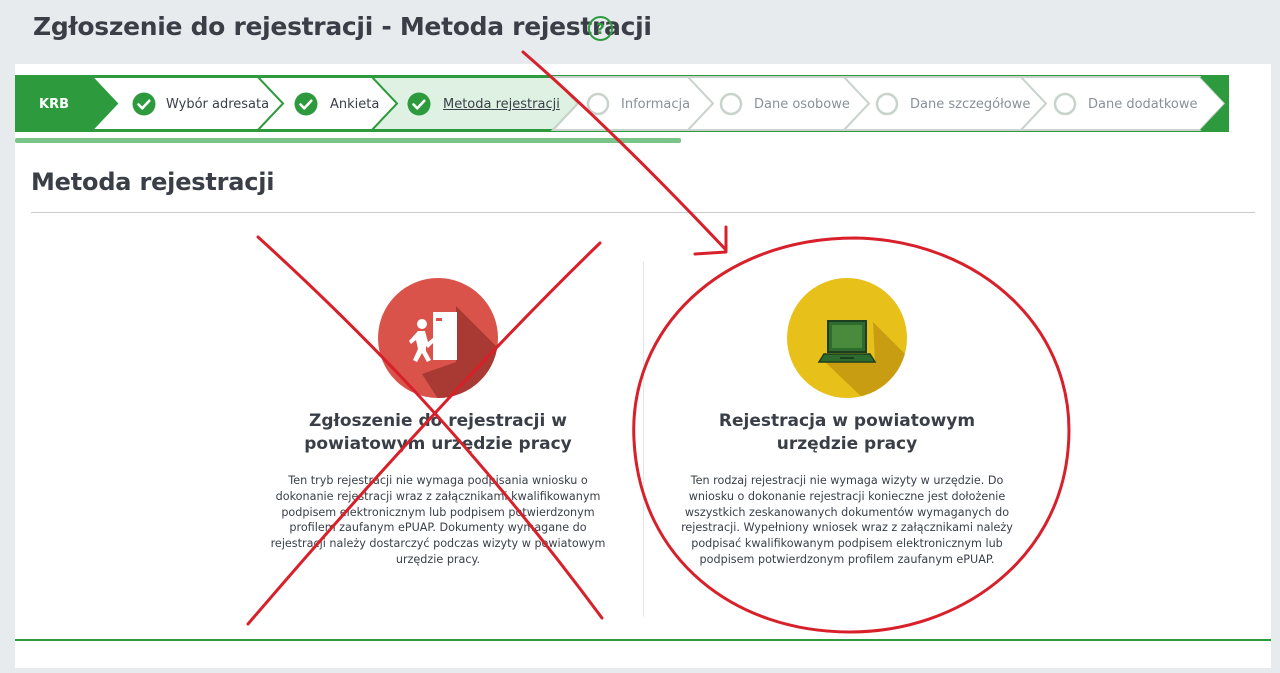 The width and height of the screenshot is (1280, 673). Describe the element at coordinates (354, 104) in the screenshot. I see `step-ankieta: Ankieta` at that location.